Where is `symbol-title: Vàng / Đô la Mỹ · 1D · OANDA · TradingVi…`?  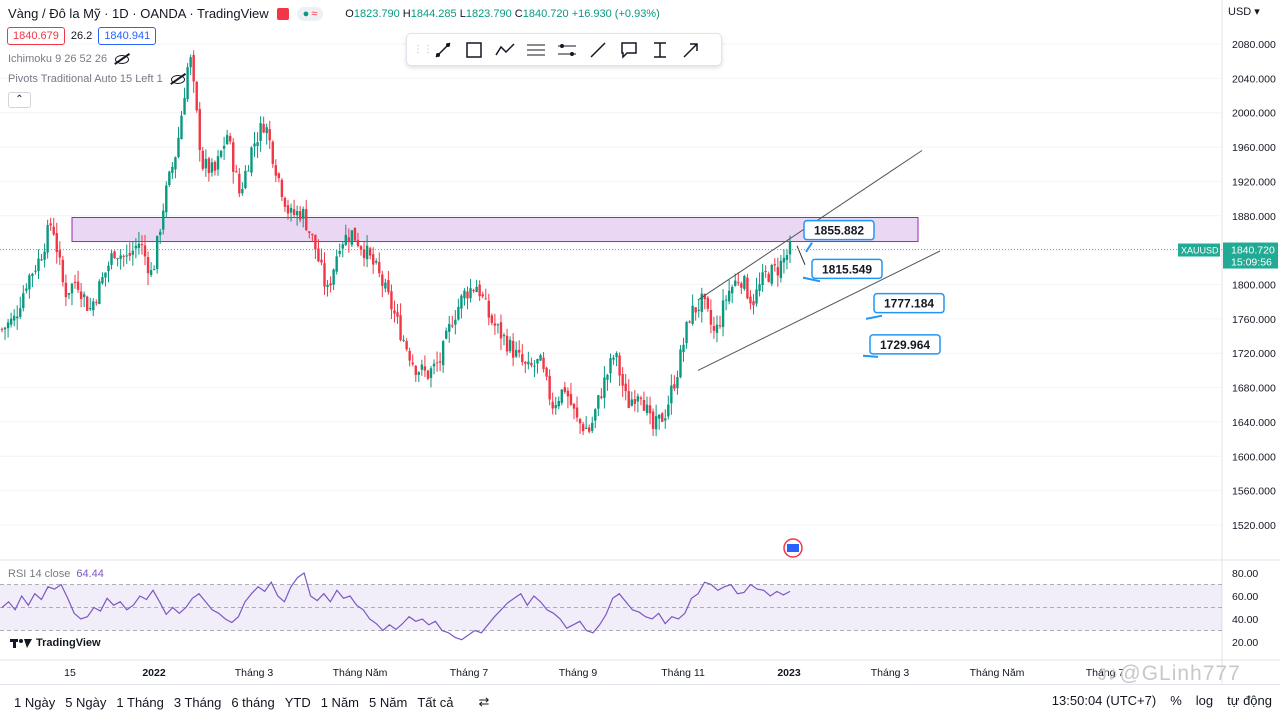
symbol-title: Vàng / Đô la Mỹ · 1D · OANDA · TradingVi… is located at coordinates (138, 13).